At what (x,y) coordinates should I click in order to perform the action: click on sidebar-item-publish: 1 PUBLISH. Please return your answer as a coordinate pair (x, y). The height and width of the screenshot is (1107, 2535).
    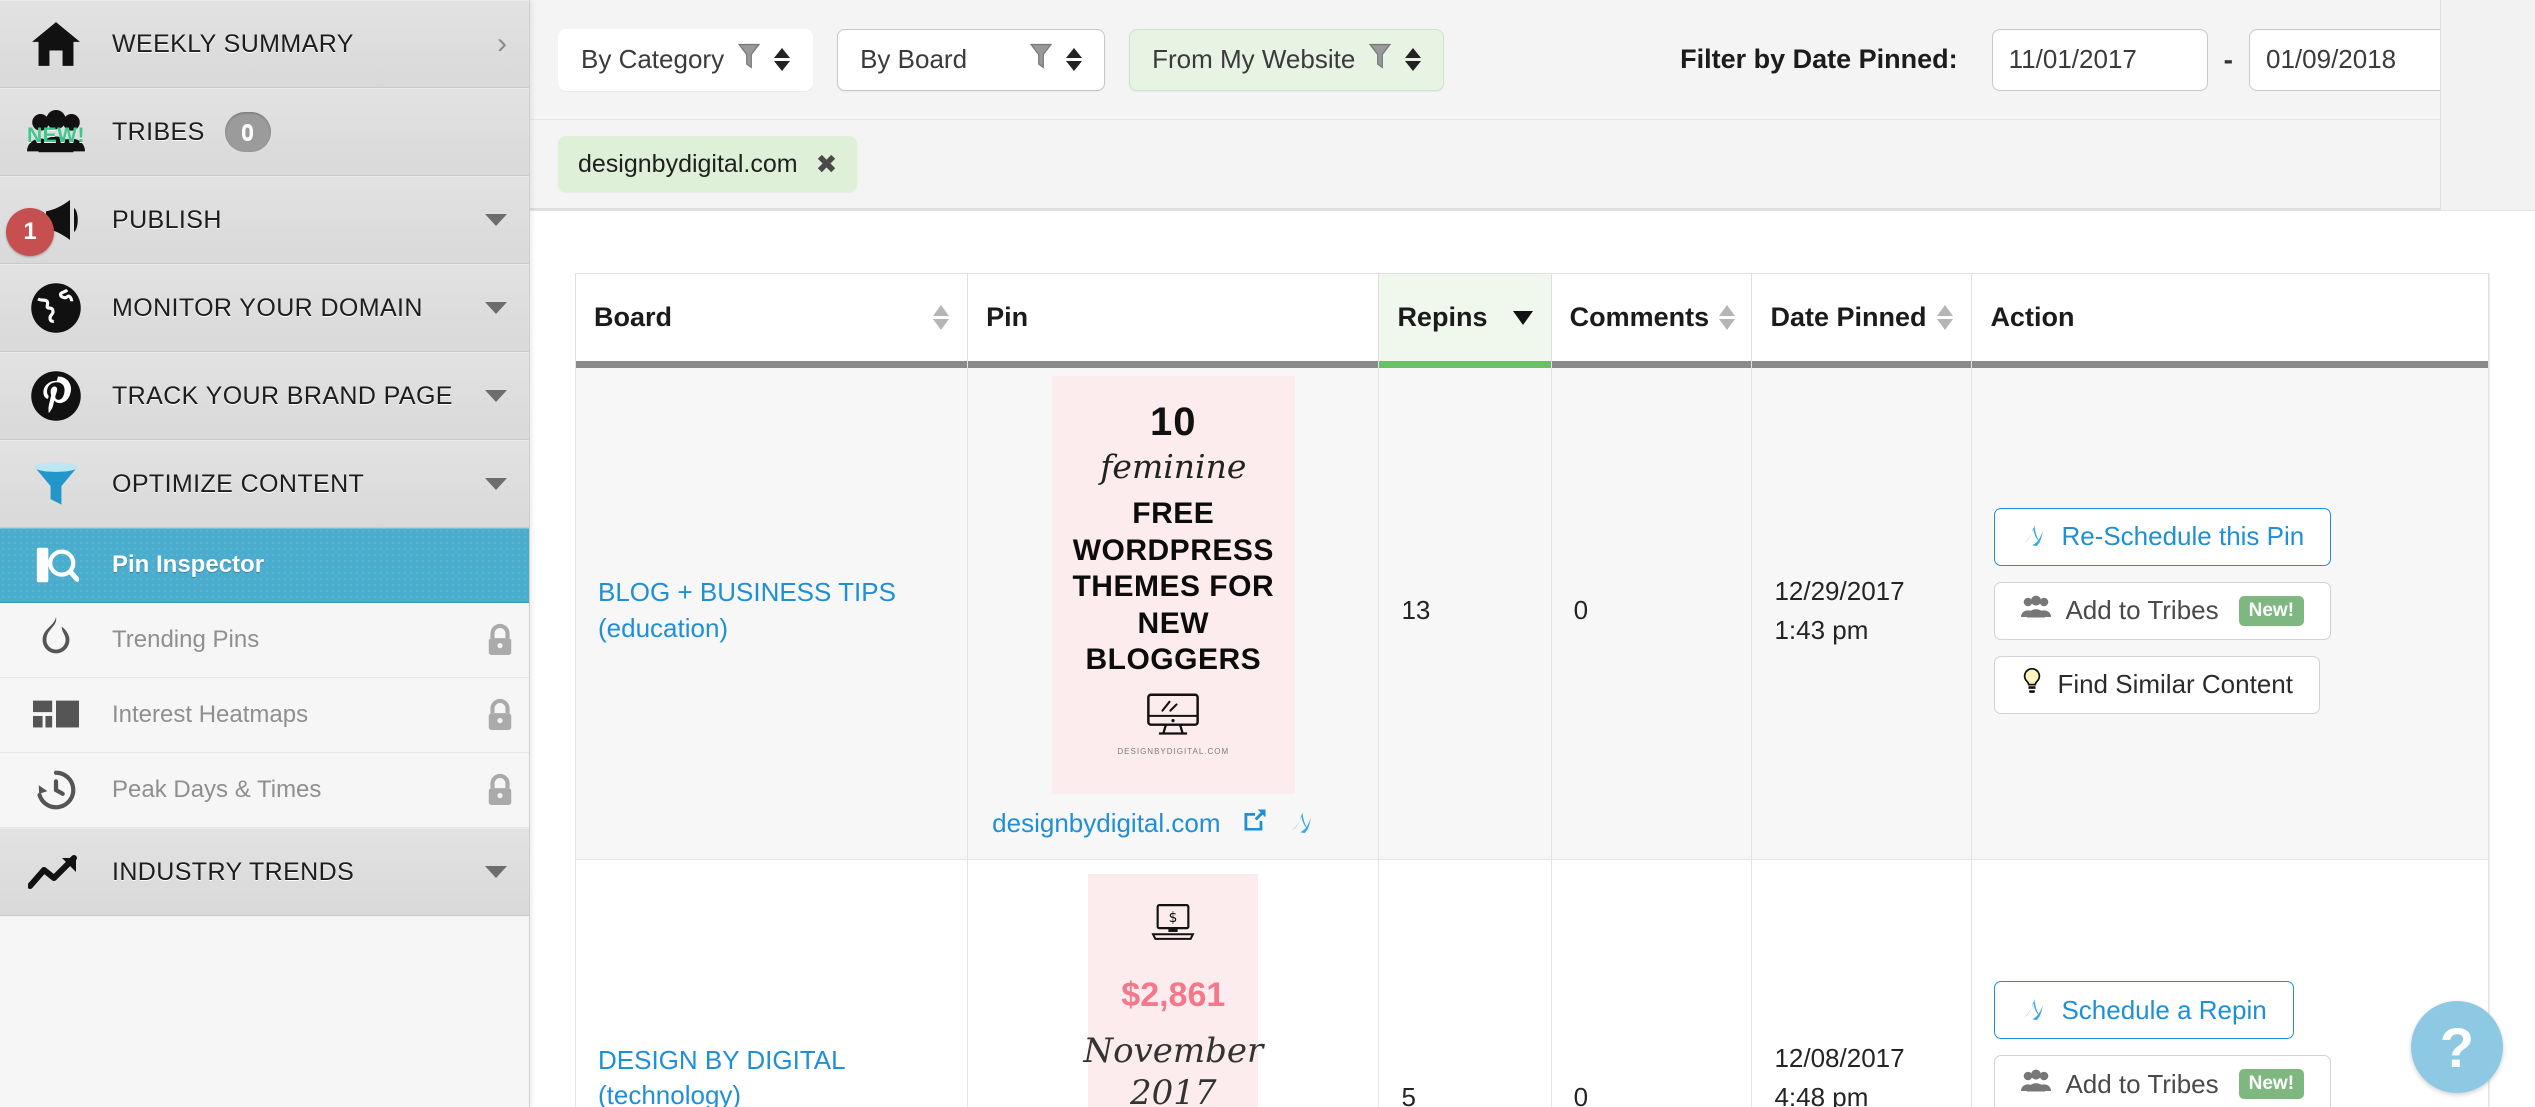
    Looking at the image, I should click on (264, 220).